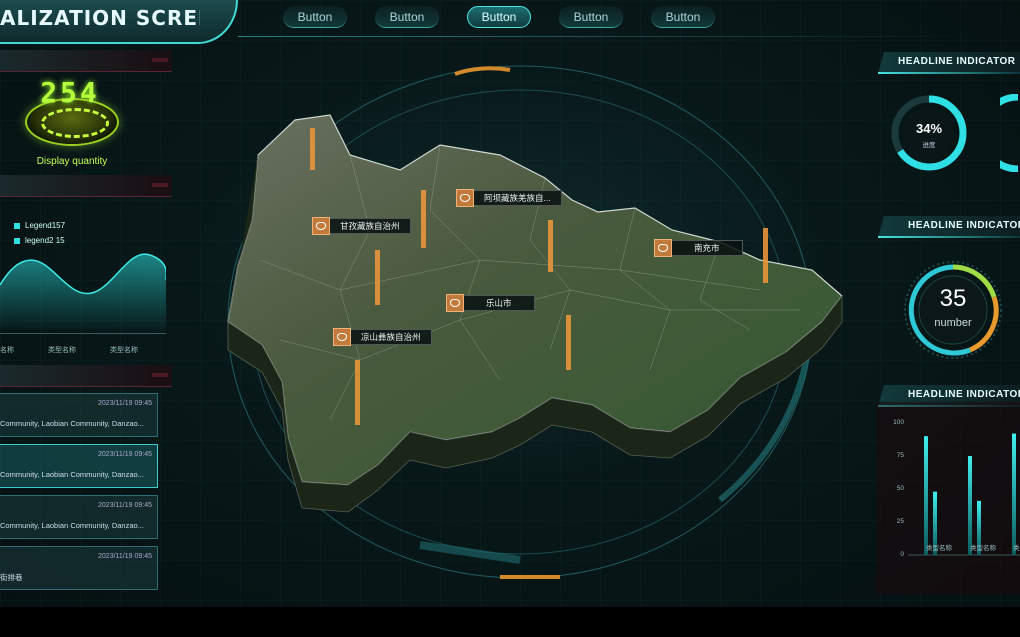  I want to click on map-label-leshan: 乐山市, so click(490, 303).